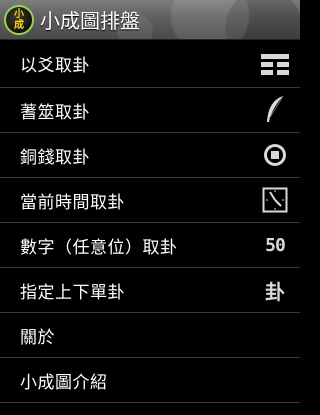 The height and width of the screenshot is (415, 320). Describe the element at coordinates (150, 64) in the screenshot. I see `menu-item-yao: 以爻取卦` at that location.